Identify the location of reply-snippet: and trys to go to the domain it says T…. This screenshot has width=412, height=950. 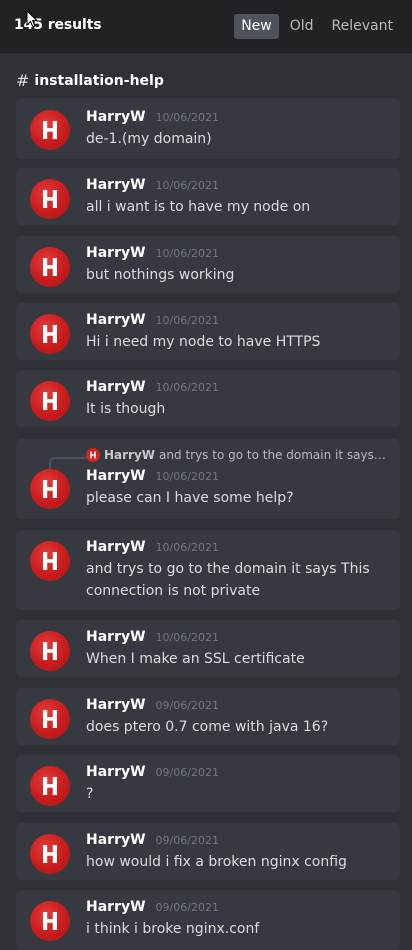
(272, 455).